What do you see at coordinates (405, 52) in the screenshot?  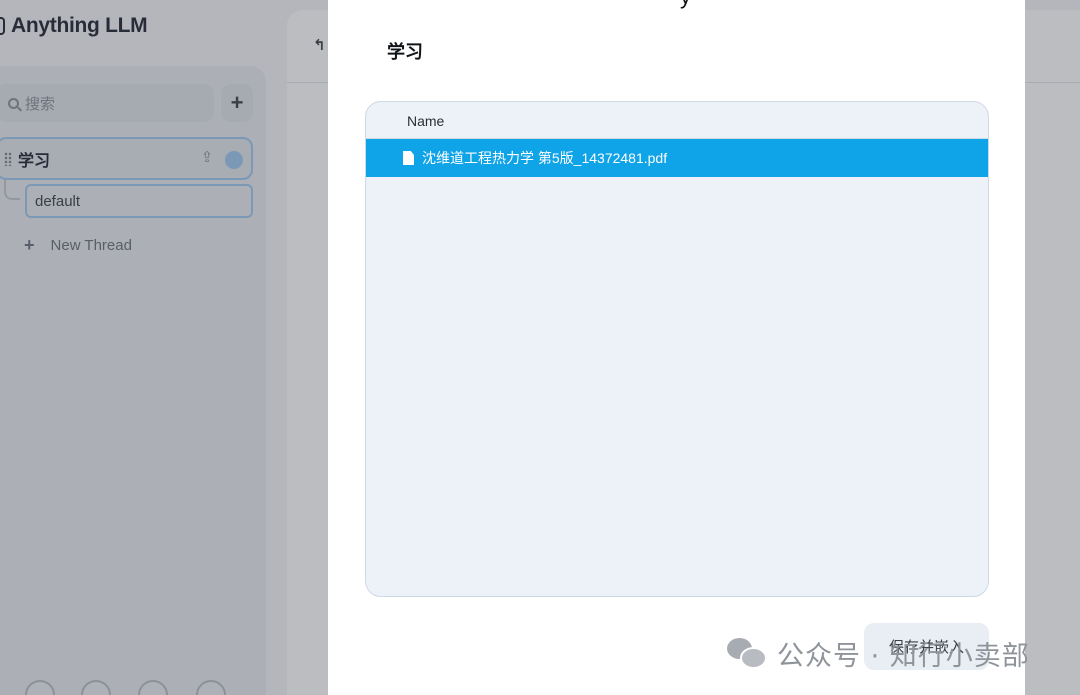 I see `workspace-title: 学习` at bounding box center [405, 52].